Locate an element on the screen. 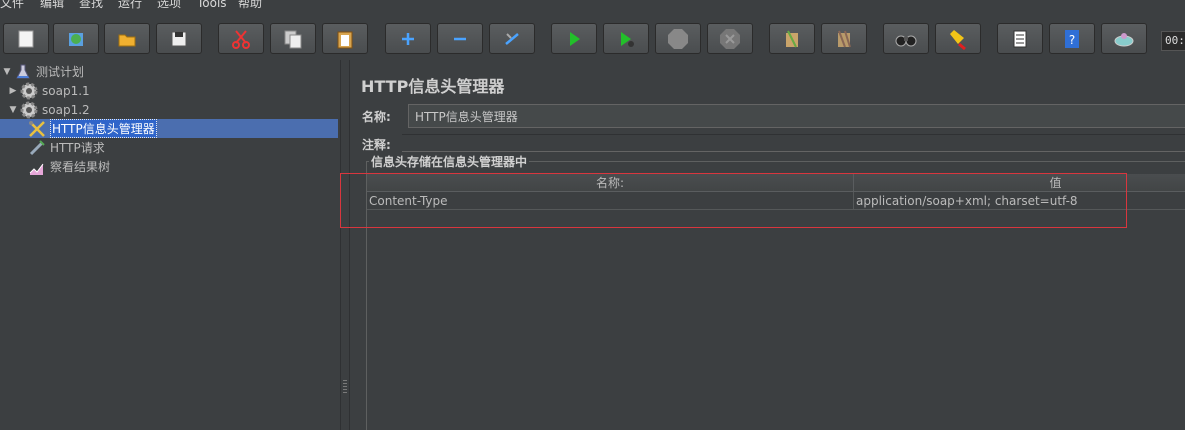  cut-icon is located at coordinates (241, 39).